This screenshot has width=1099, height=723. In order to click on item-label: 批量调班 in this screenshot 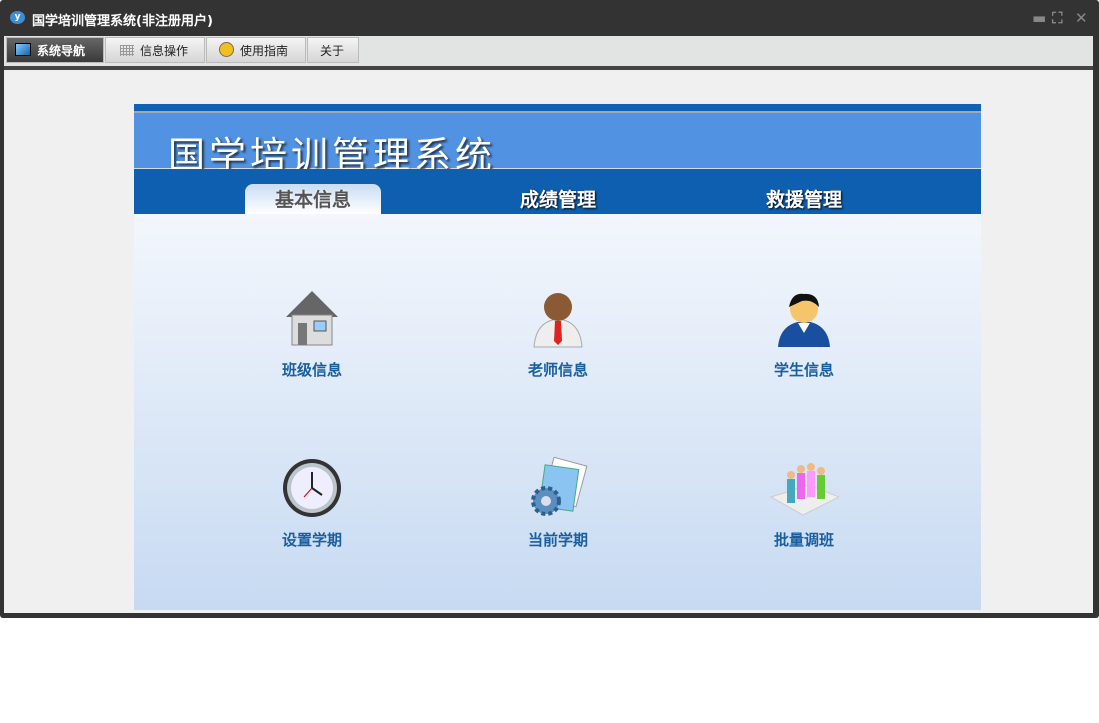, I will do `click(803, 540)`.